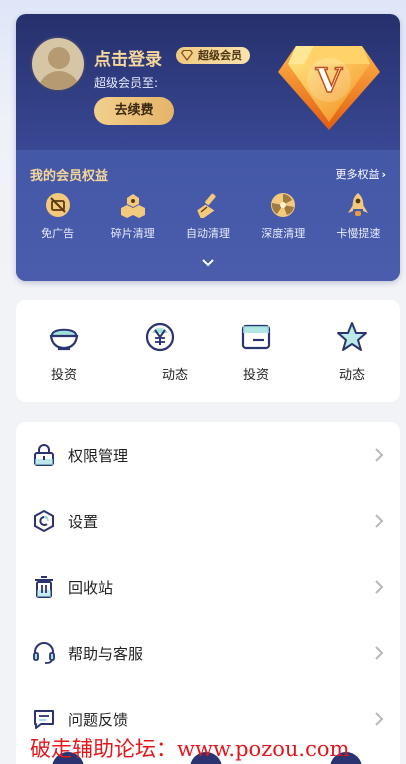 This screenshot has height=764, width=406. I want to click on rocket-icon, so click(358, 204).